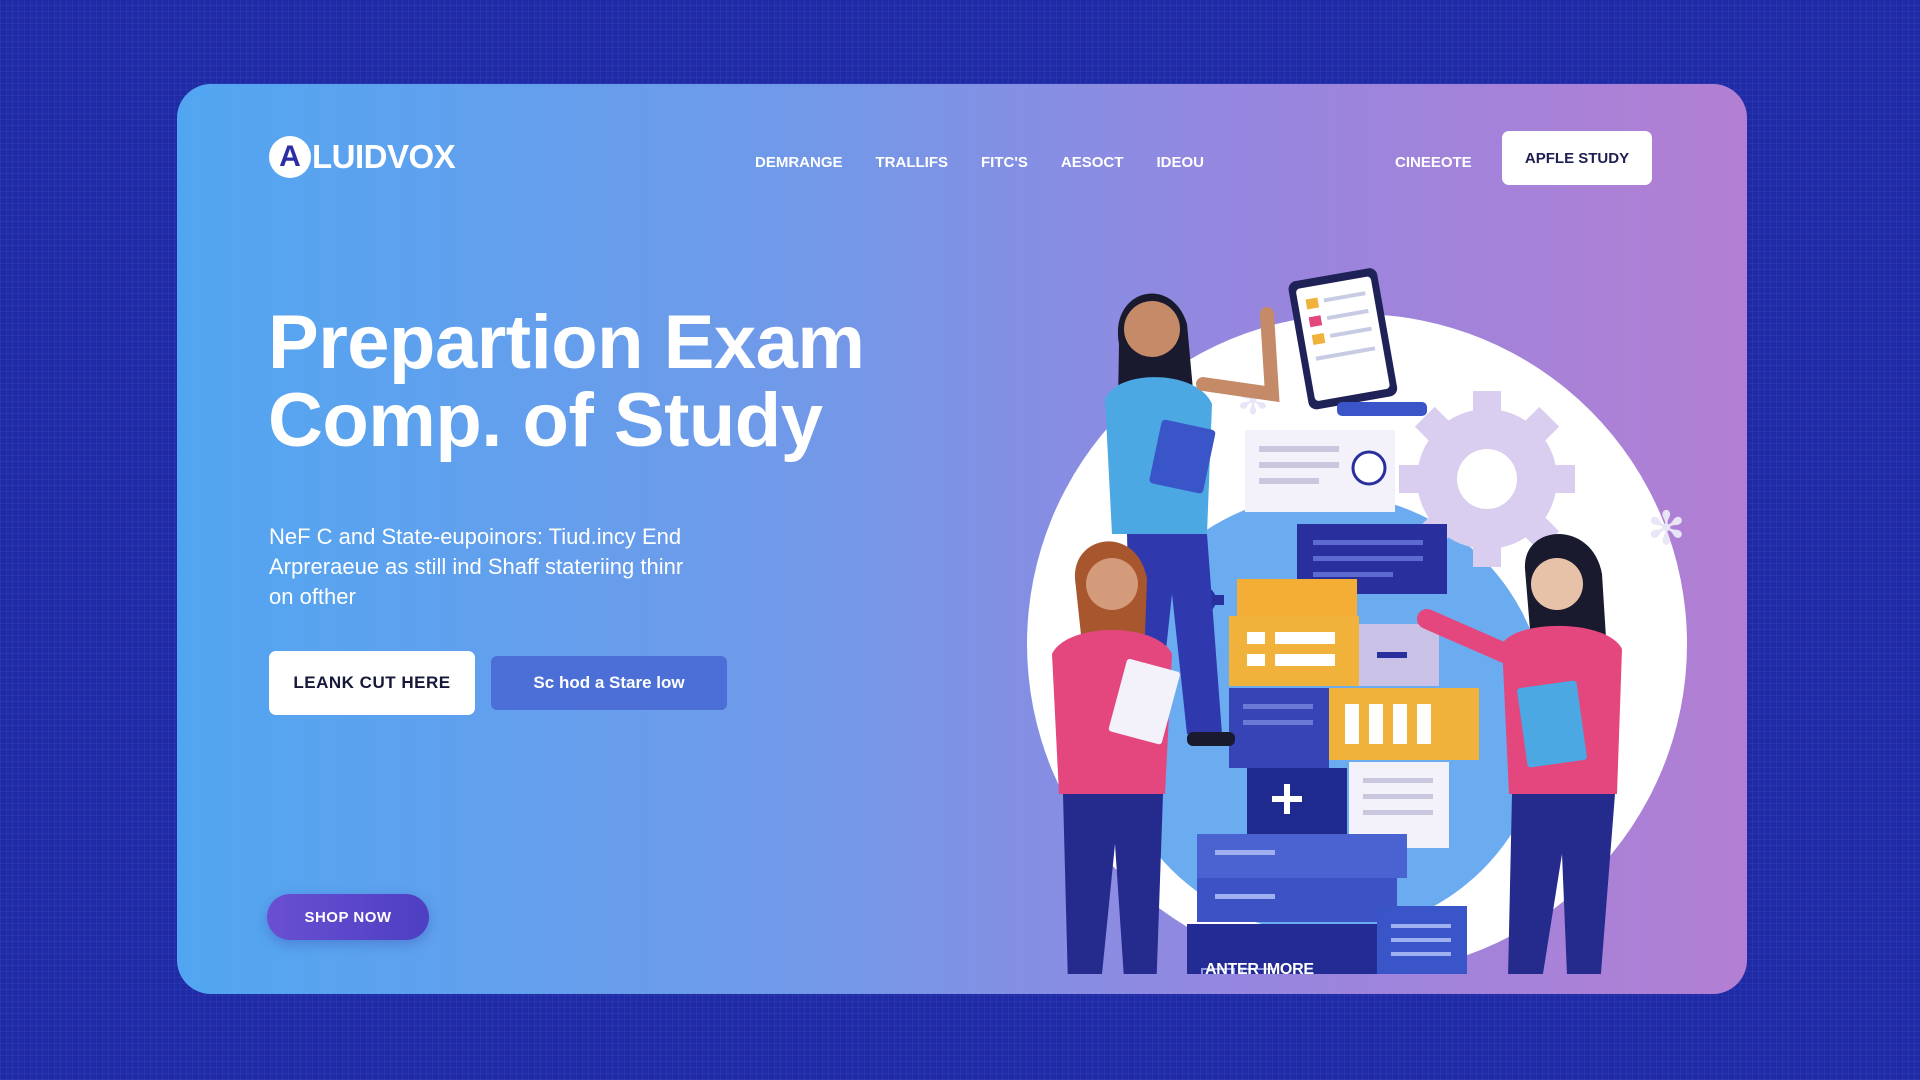 Image resolution: width=1920 pixels, height=1080 pixels. I want to click on nav-item-2: TRALLIFS, so click(912, 162).